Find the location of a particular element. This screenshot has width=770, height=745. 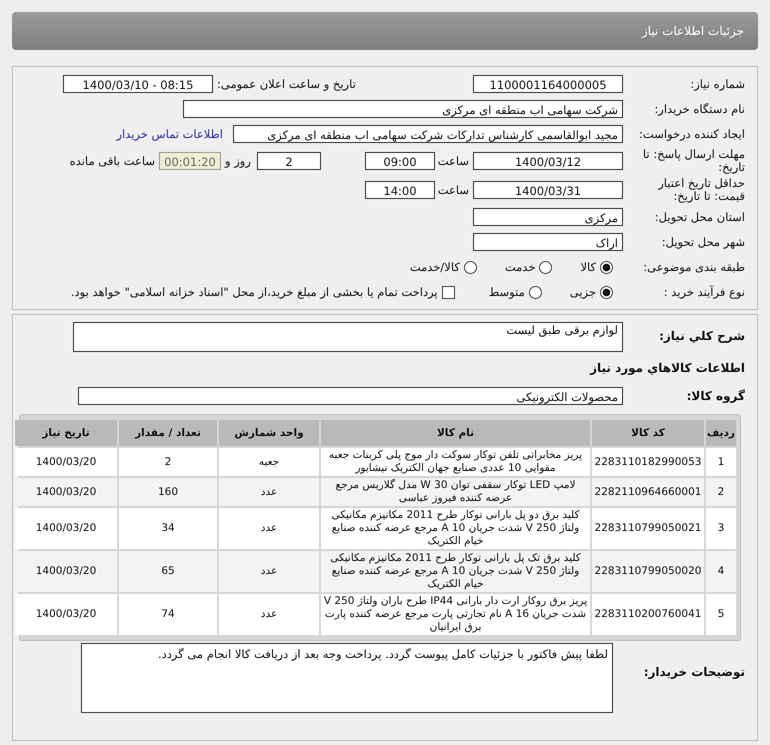

table-cell: کلید برق تک پل بارانی توکار طرح 2011 مکانیزم مکانیکی ولتاژ 250 V شدت جریان 10 A مرجع عرضه کننده صنایع خیام الکتریک is located at coordinates (455, 571).